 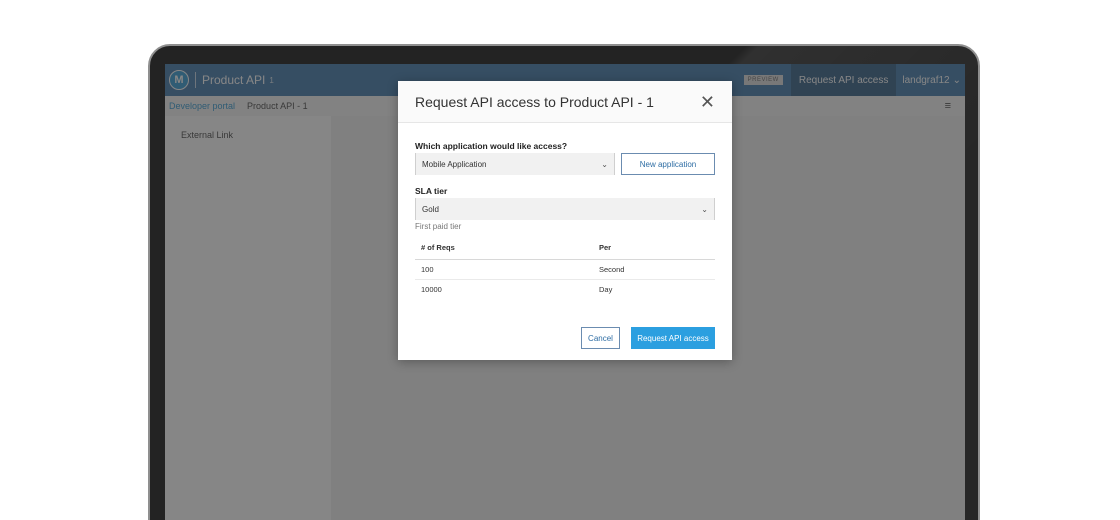 What do you see at coordinates (673, 338) in the screenshot?
I see `request-api-access-button: Request API access` at bounding box center [673, 338].